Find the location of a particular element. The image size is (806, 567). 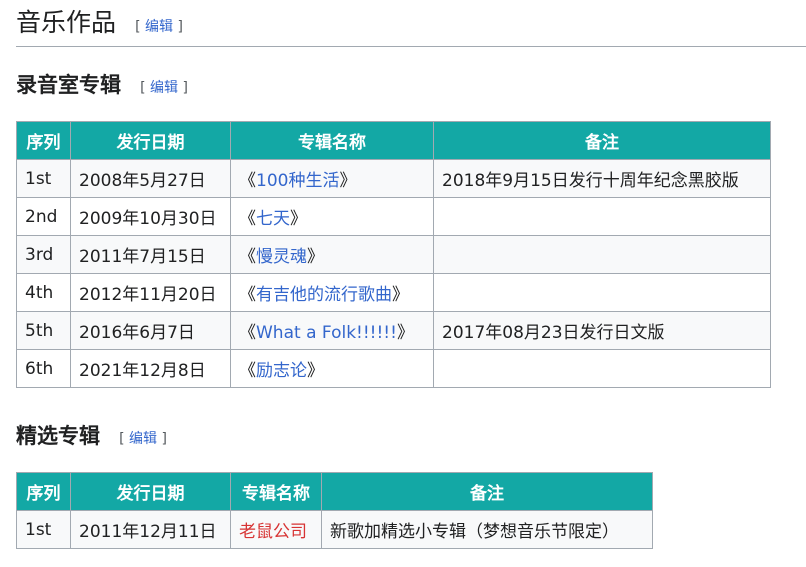

cell-album: 《What a Folk!!!!!!》 is located at coordinates (332, 330).